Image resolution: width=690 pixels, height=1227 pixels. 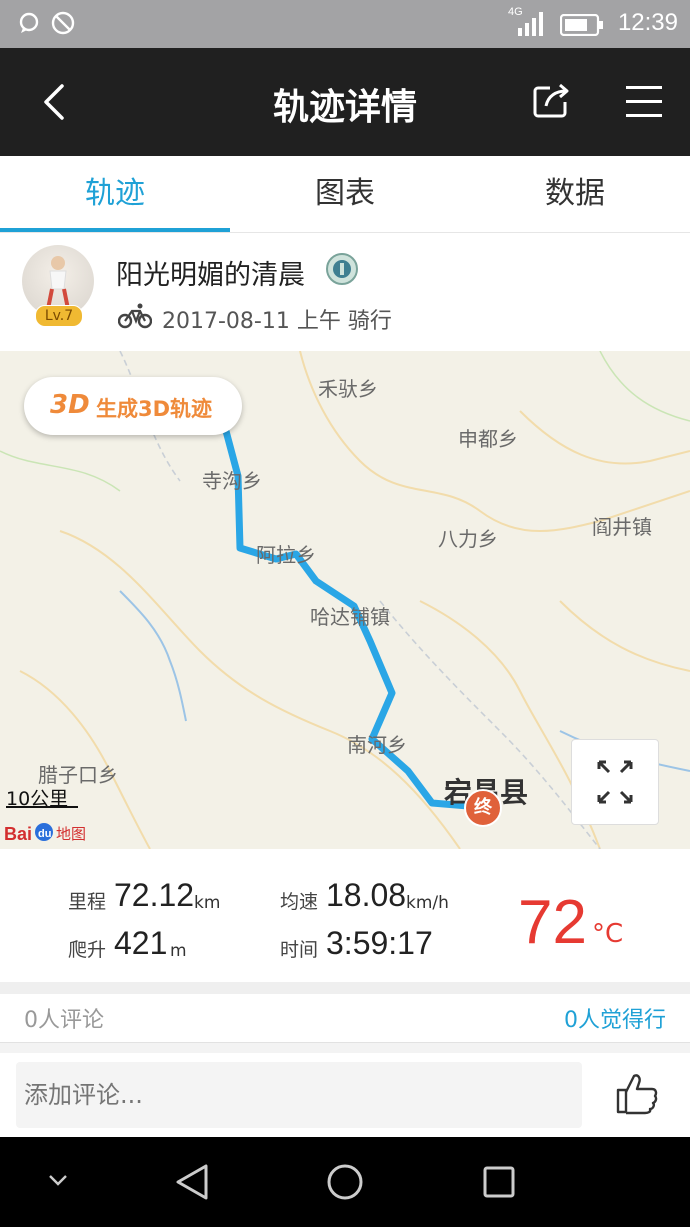 I want to click on thumbs-up-icon, so click(x=637, y=1093).